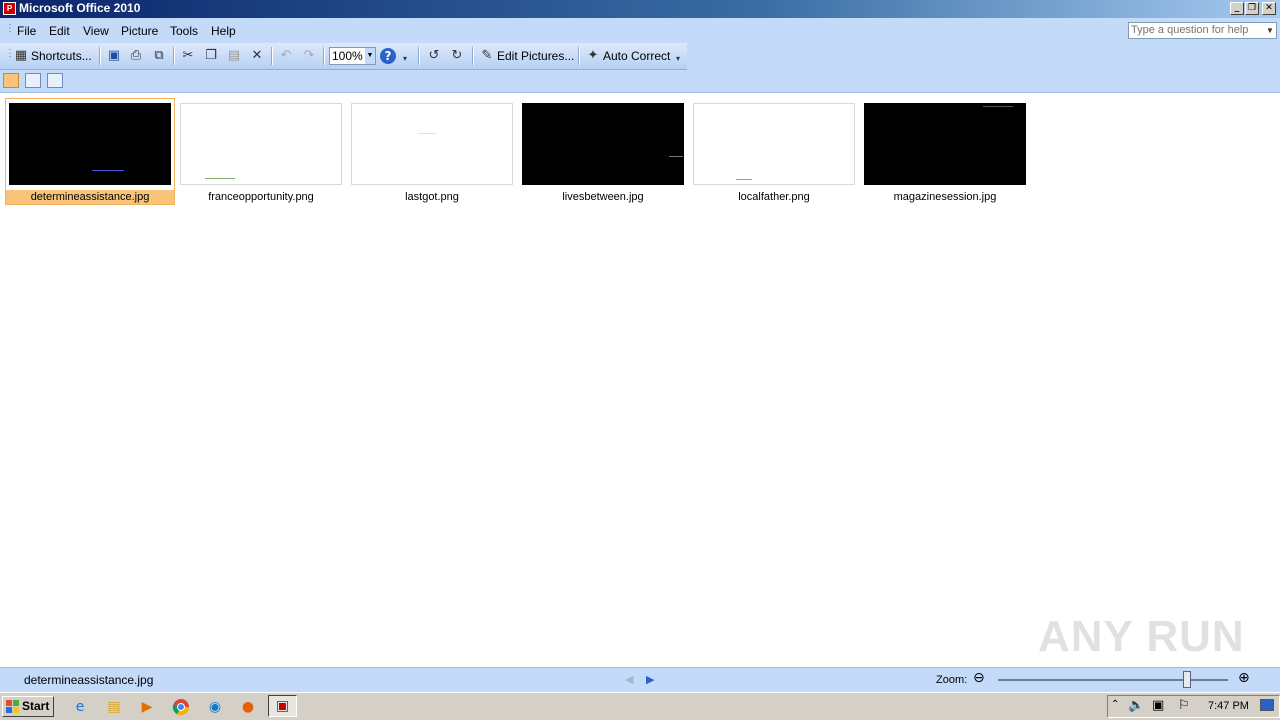 The height and width of the screenshot is (722, 1280). What do you see at coordinates (640, 81) in the screenshot?
I see `view-bar` at bounding box center [640, 81].